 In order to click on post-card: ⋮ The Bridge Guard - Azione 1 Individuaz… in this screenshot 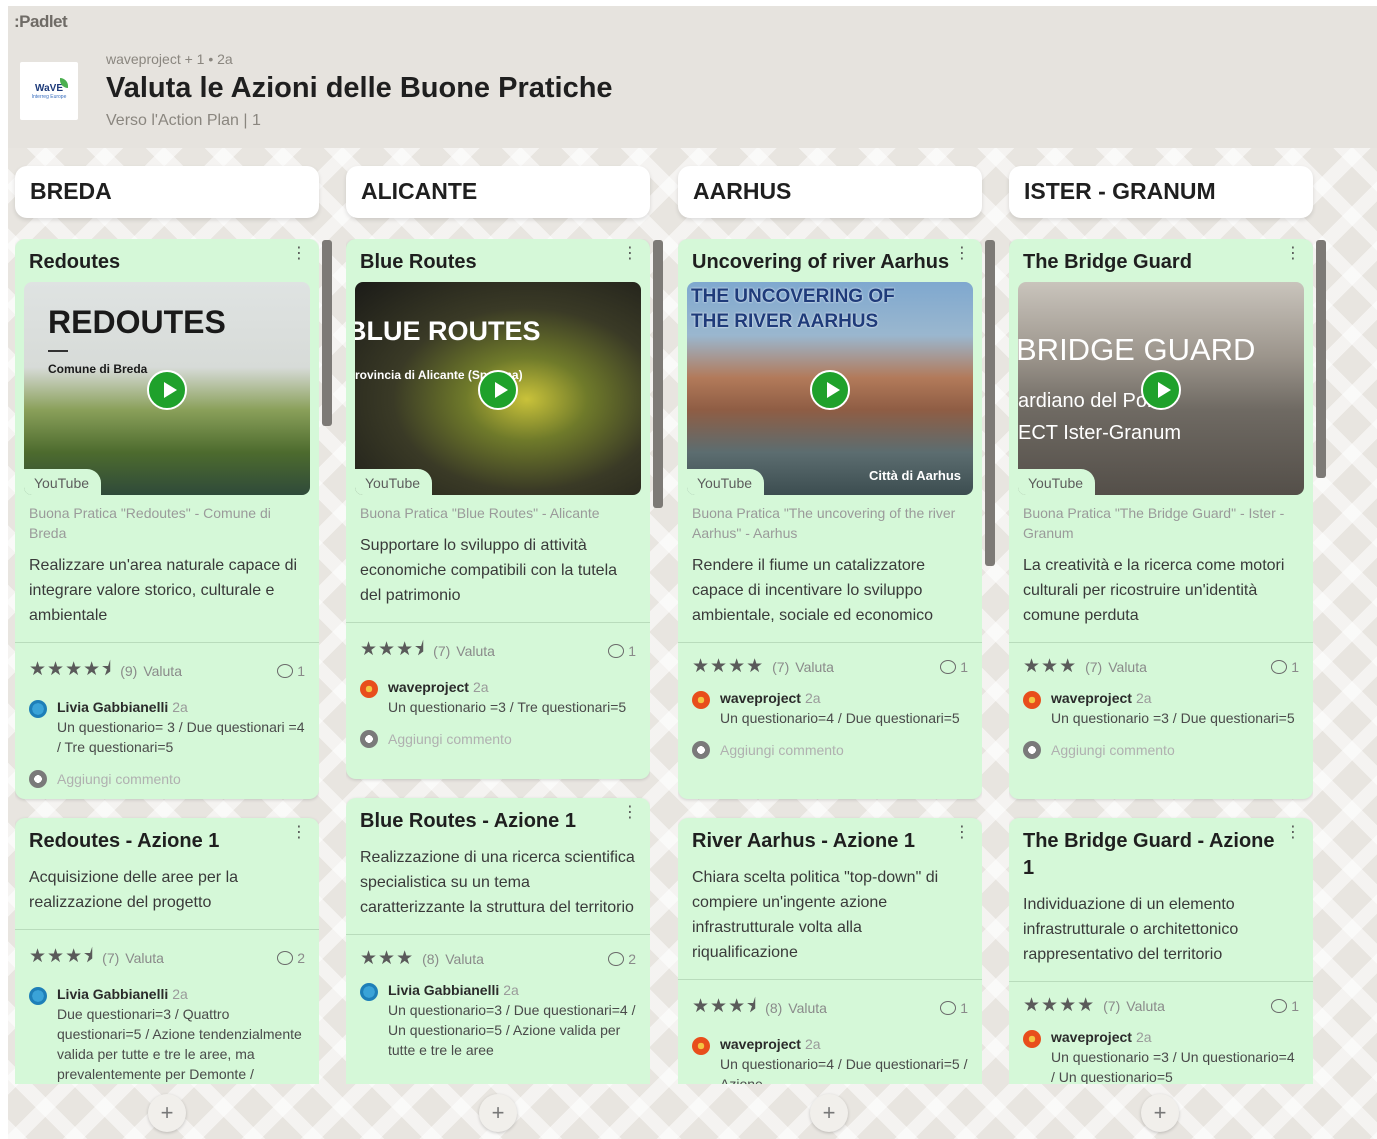, I will do `click(1161, 951)`.